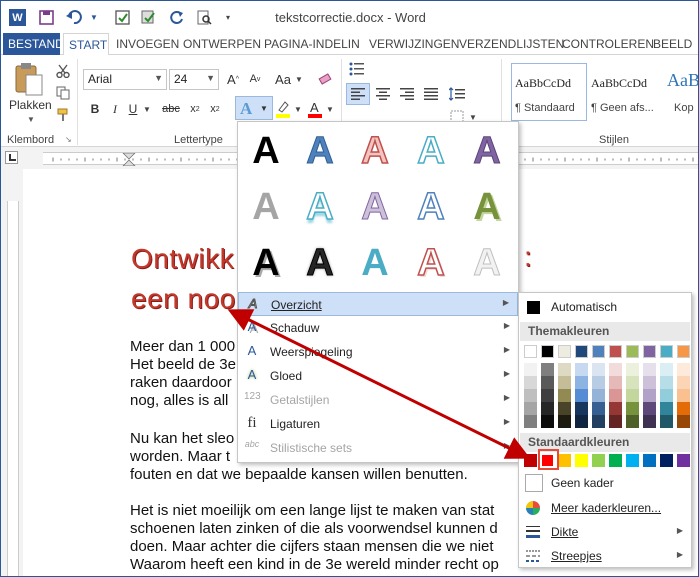 This screenshot has height=577, width=699. What do you see at coordinates (378, 424) in the screenshot?
I see `menu-item-ligatures: fi Ligaturen ▶` at bounding box center [378, 424].